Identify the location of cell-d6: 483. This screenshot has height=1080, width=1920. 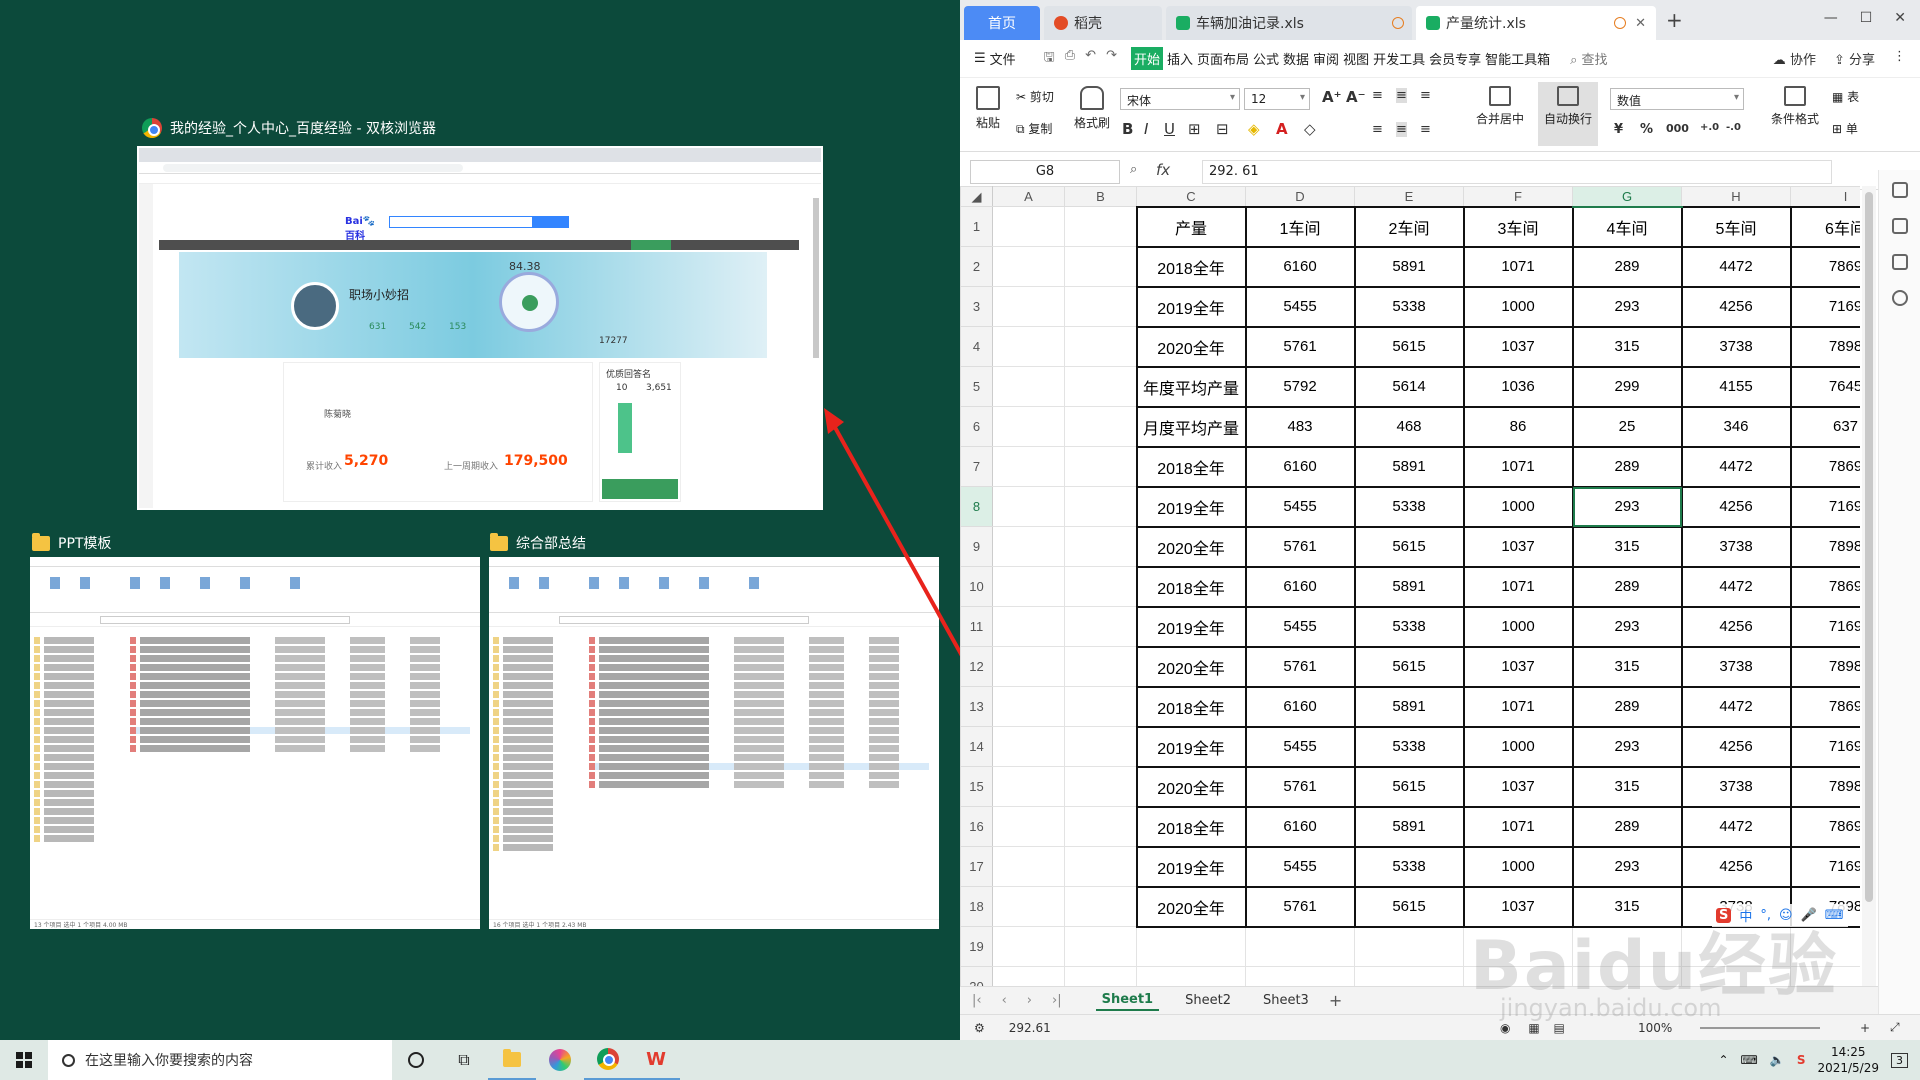
(1300, 426).